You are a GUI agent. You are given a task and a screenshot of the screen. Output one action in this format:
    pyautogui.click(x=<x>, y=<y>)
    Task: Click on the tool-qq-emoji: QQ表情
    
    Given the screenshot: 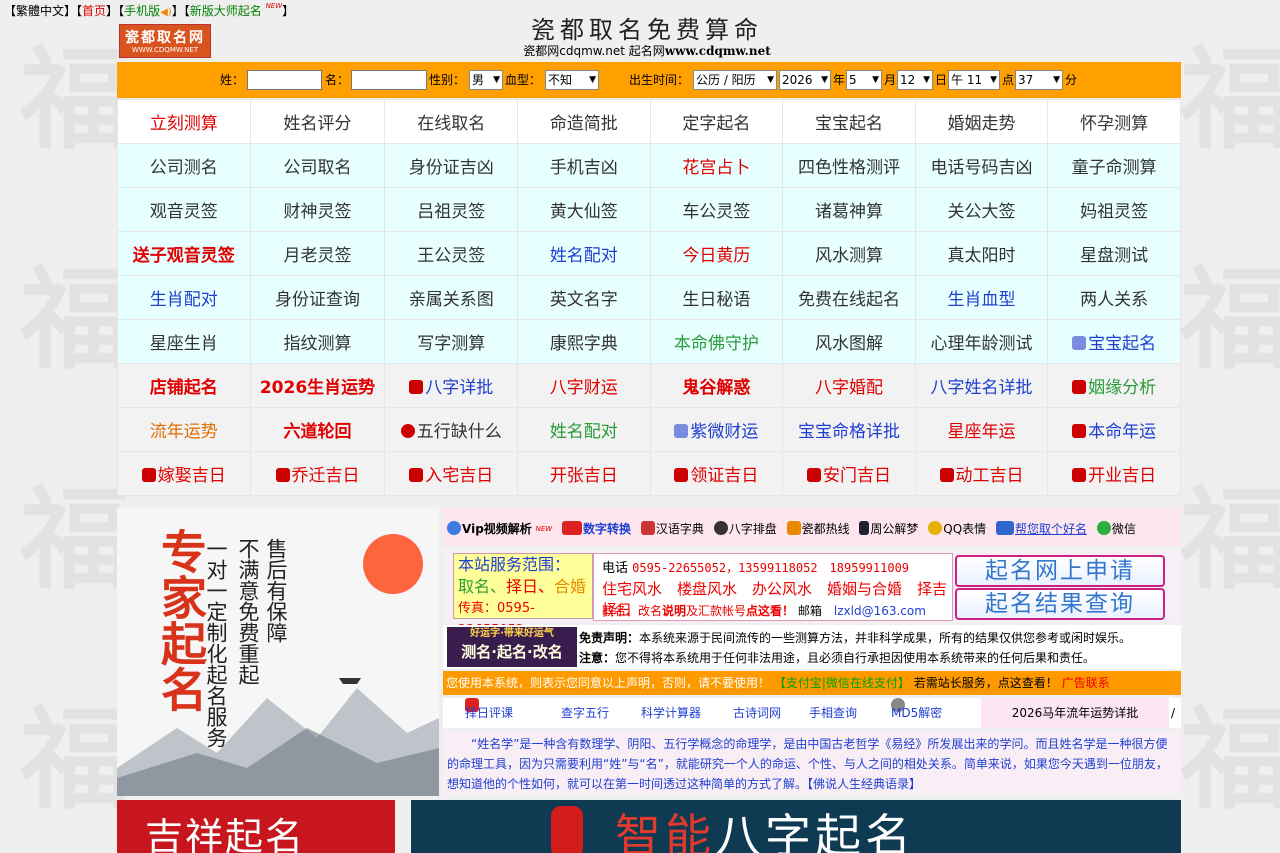 What is the action you would take?
    pyautogui.click(x=957, y=528)
    